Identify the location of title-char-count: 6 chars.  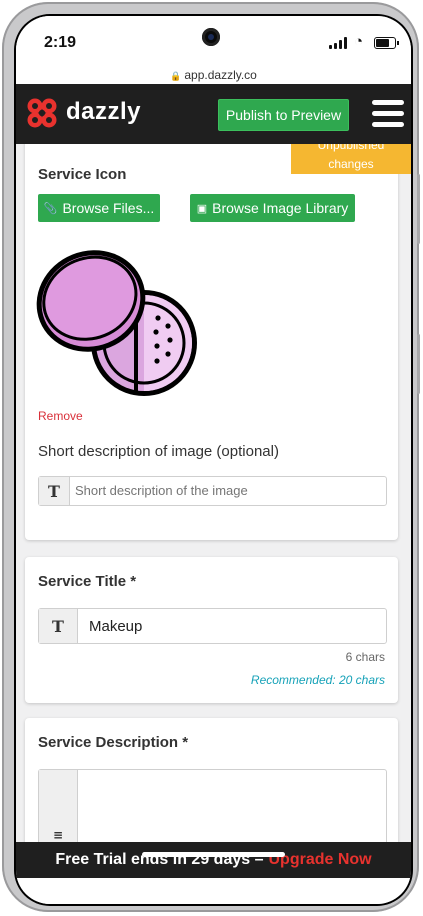
(365, 657).